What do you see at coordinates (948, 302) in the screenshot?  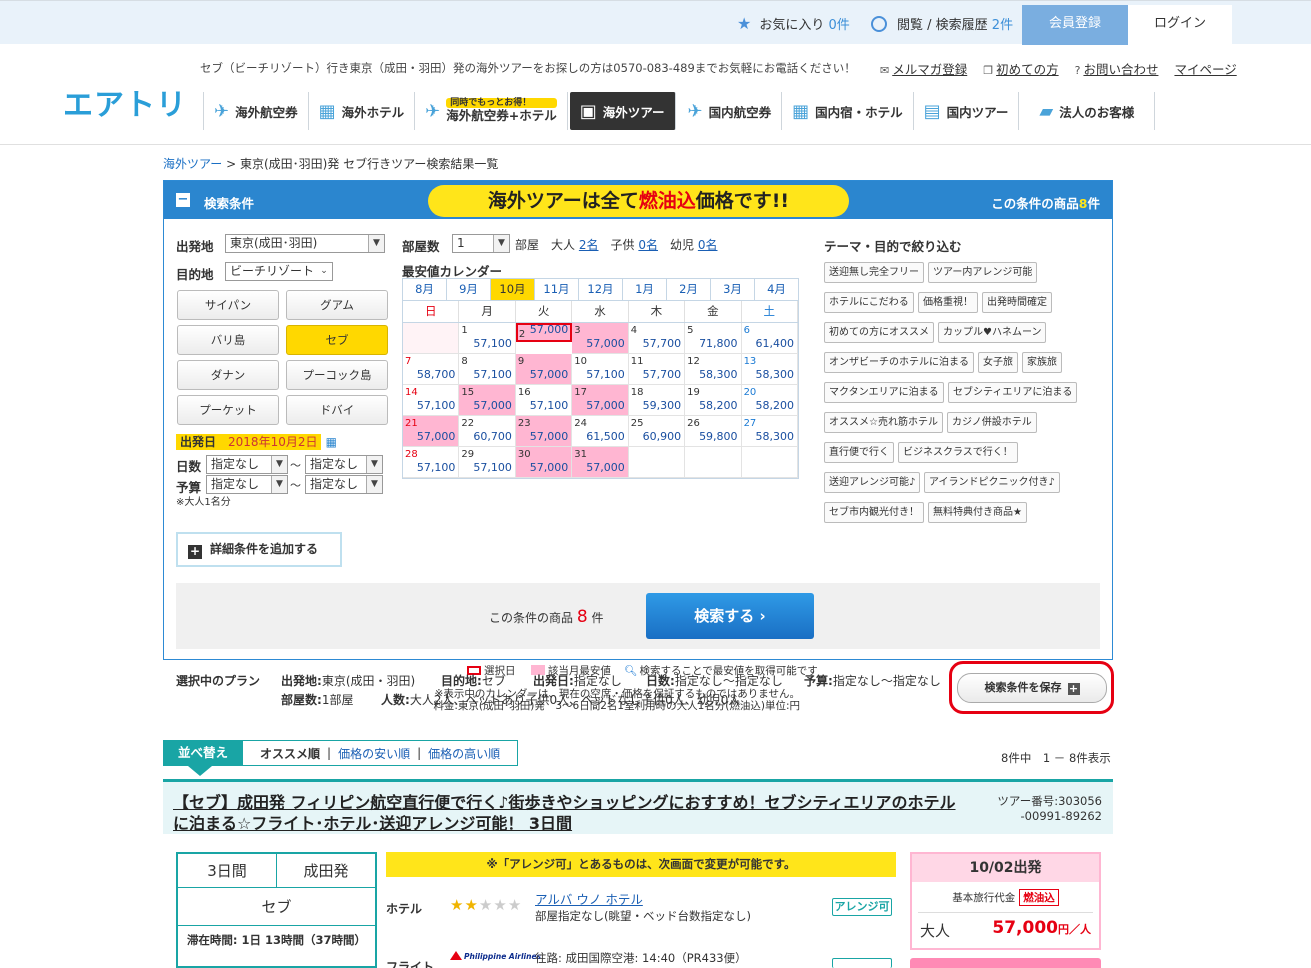 I see `theme-tag: 価格重視！` at bounding box center [948, 302].